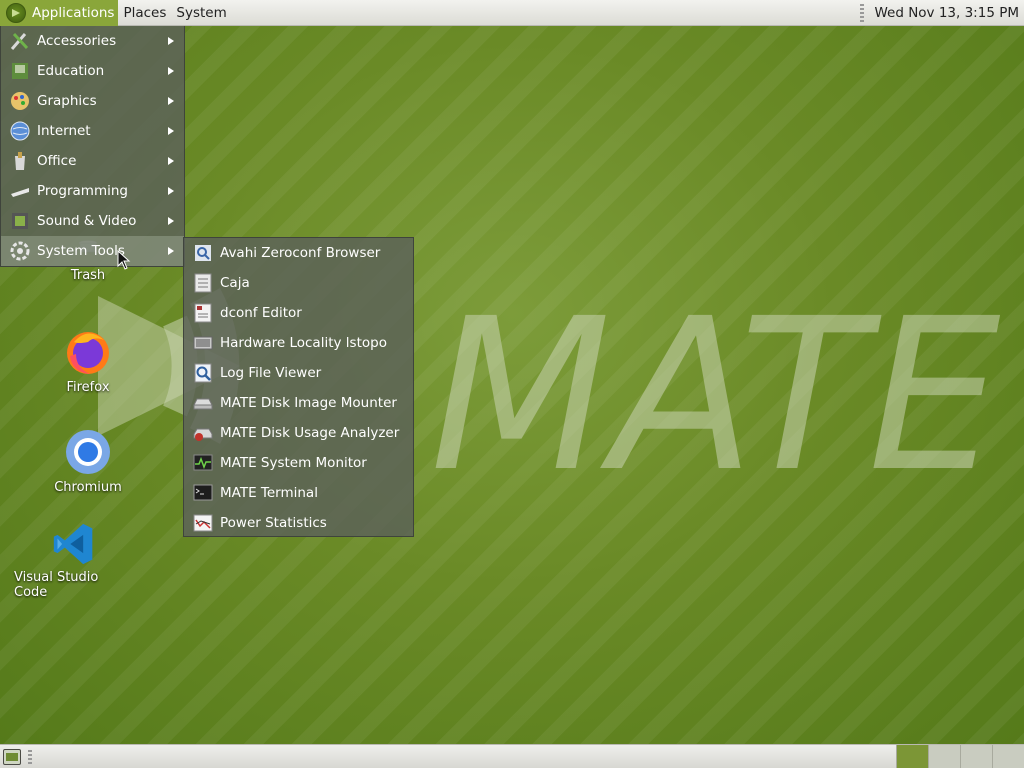 This screenshot has width=1024, height=768. What do you see at coordinates (203, 283) in the screenshot?
I see `file-manager-icon` at bounding box center [203, 283].